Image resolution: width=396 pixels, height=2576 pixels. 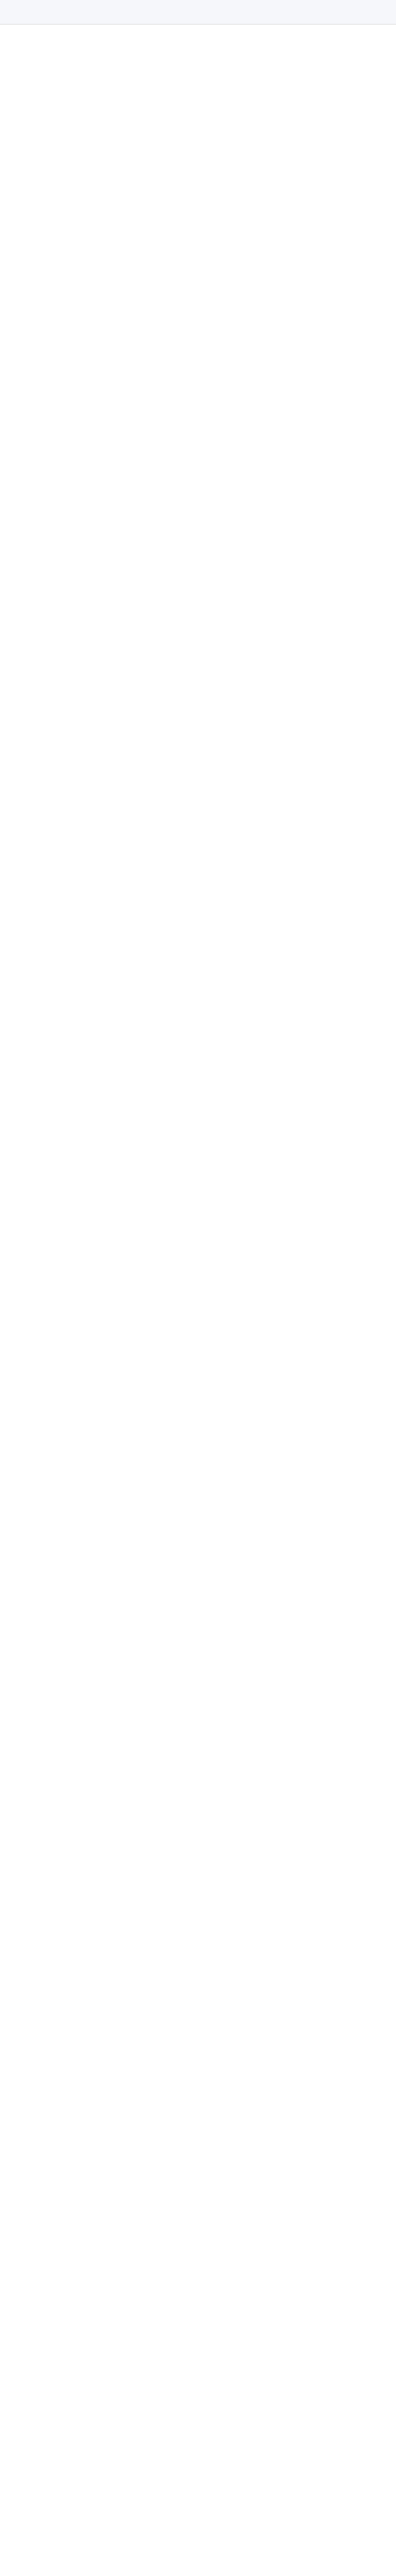 I want to click on table-header, so click(x=198, y=12).